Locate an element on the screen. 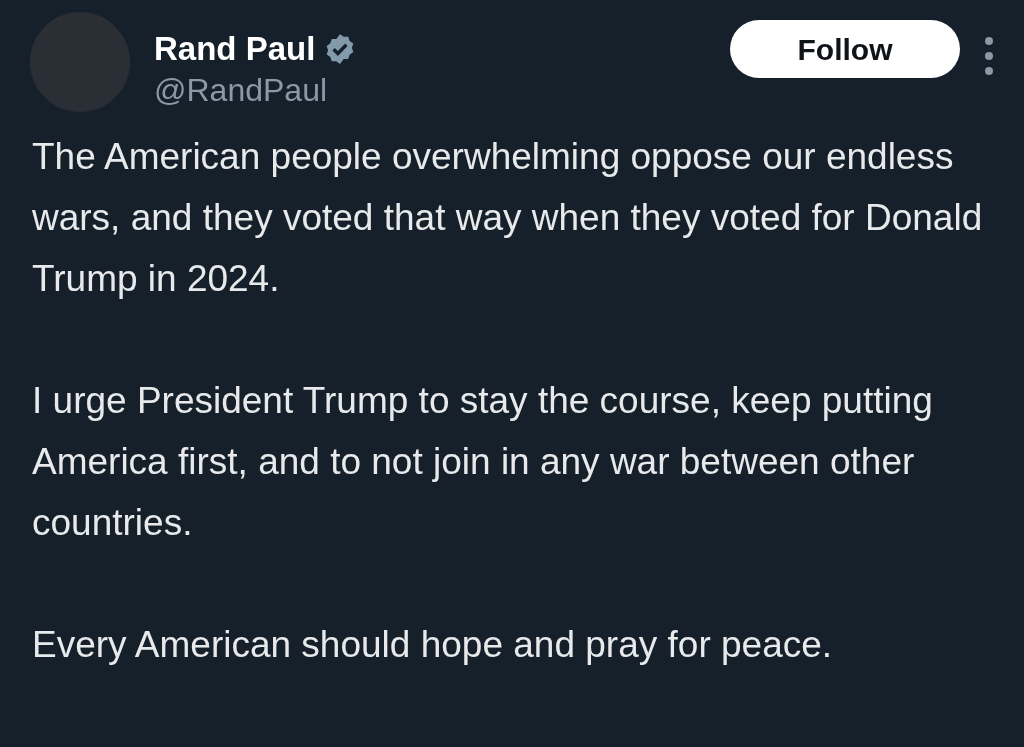  tweet-paragraph: Every American should hope and pray for peace. is located at coordinates (433, 645).